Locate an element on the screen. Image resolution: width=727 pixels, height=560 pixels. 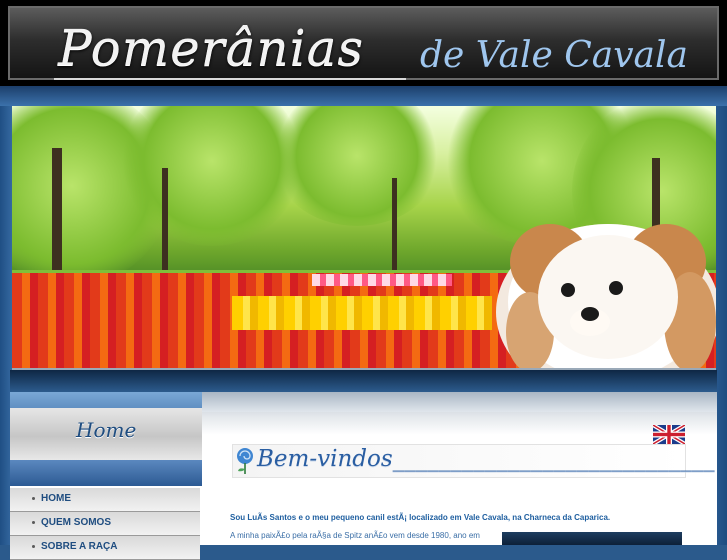
menu-item-sobre-a-raca: SOBRE A RAÇA is located at coordinates (105, 548).